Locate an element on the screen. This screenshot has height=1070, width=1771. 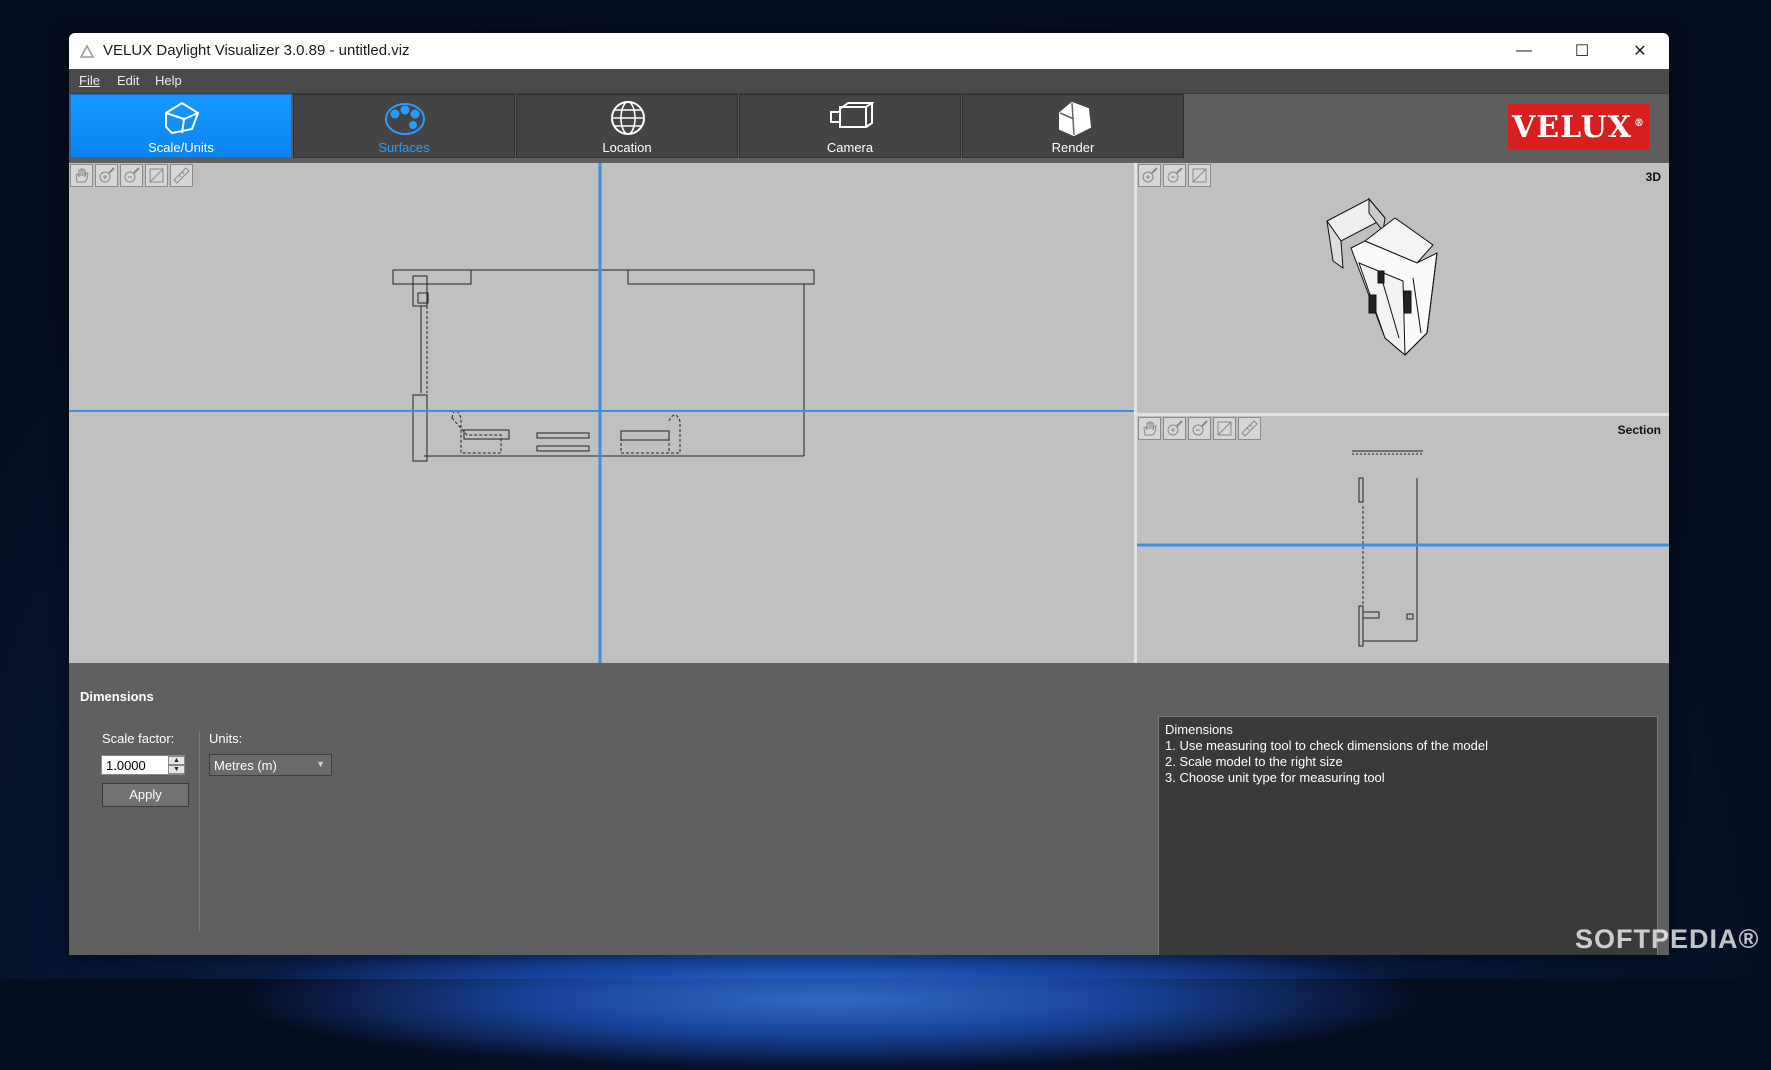
tab-location: Location is located at coordinates (627, 126).